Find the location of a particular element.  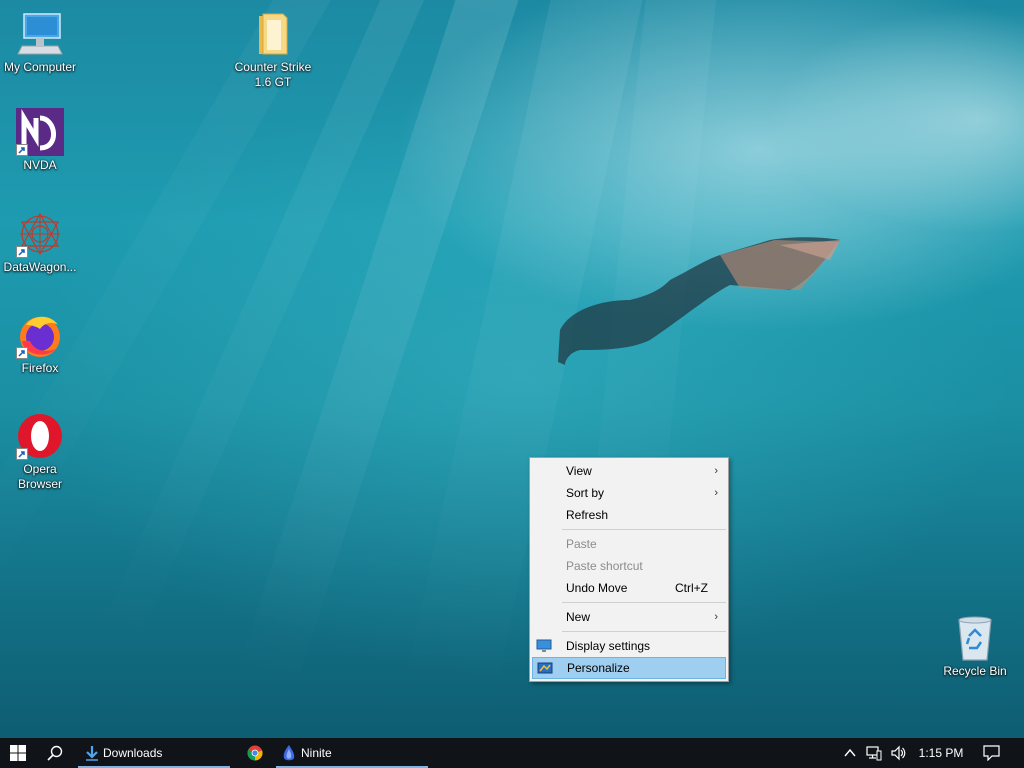

menu-item-label: Display settings is located at coordinates (608, 646).